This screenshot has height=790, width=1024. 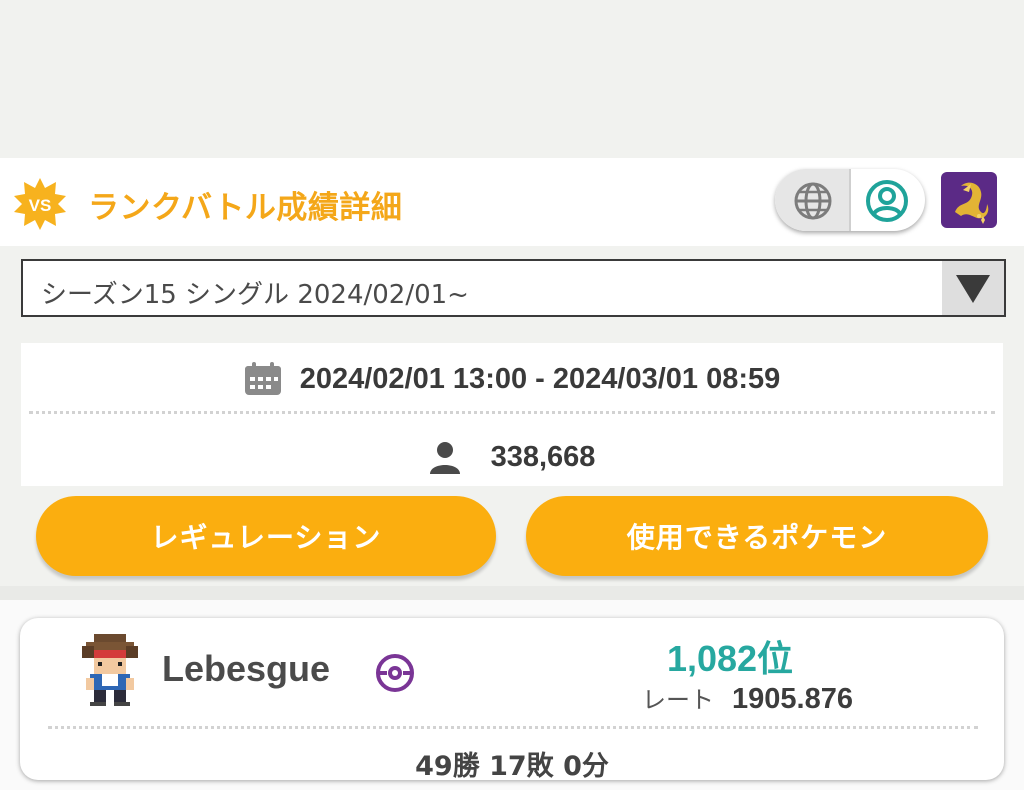 I want to click on triangle-down-icon, so click(x=973, y=289).